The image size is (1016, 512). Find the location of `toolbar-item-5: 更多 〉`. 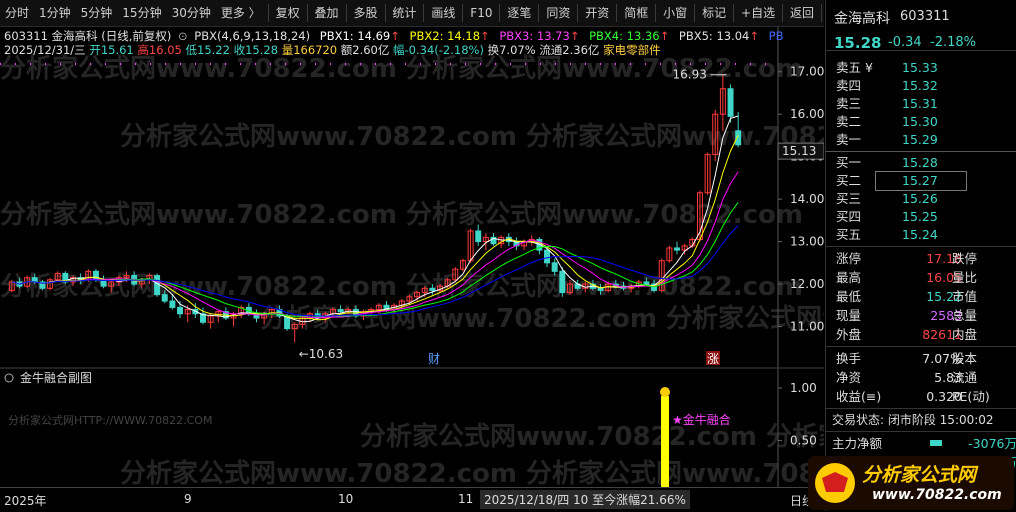

toolbar-item-5: 更多 〉 is located at coordinates (241, 13).